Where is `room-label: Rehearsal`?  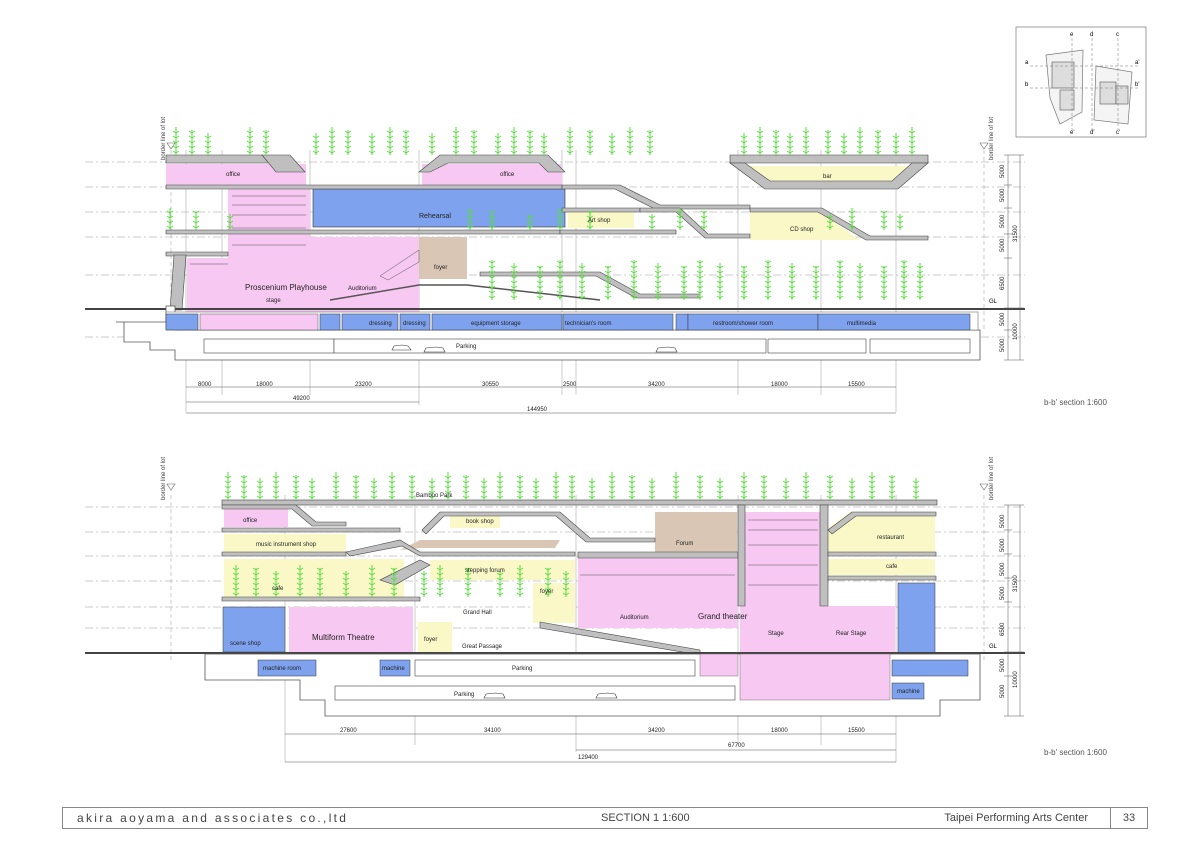
room-label: Rehearsal is located at coordinates (435, 216).